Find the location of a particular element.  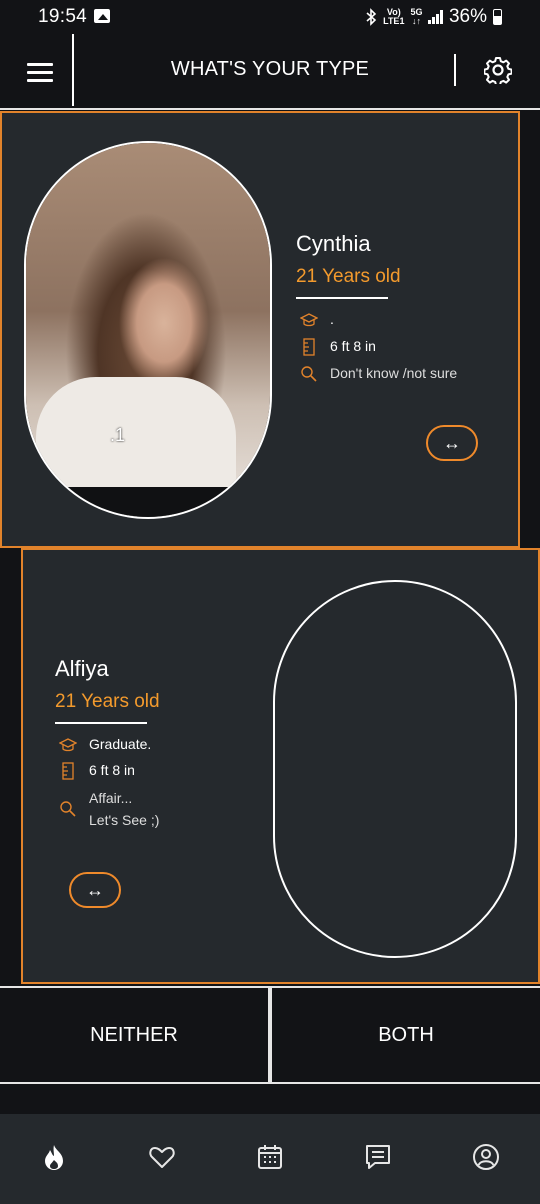

both-button: BOTH is located at coordinates (406, 1035).